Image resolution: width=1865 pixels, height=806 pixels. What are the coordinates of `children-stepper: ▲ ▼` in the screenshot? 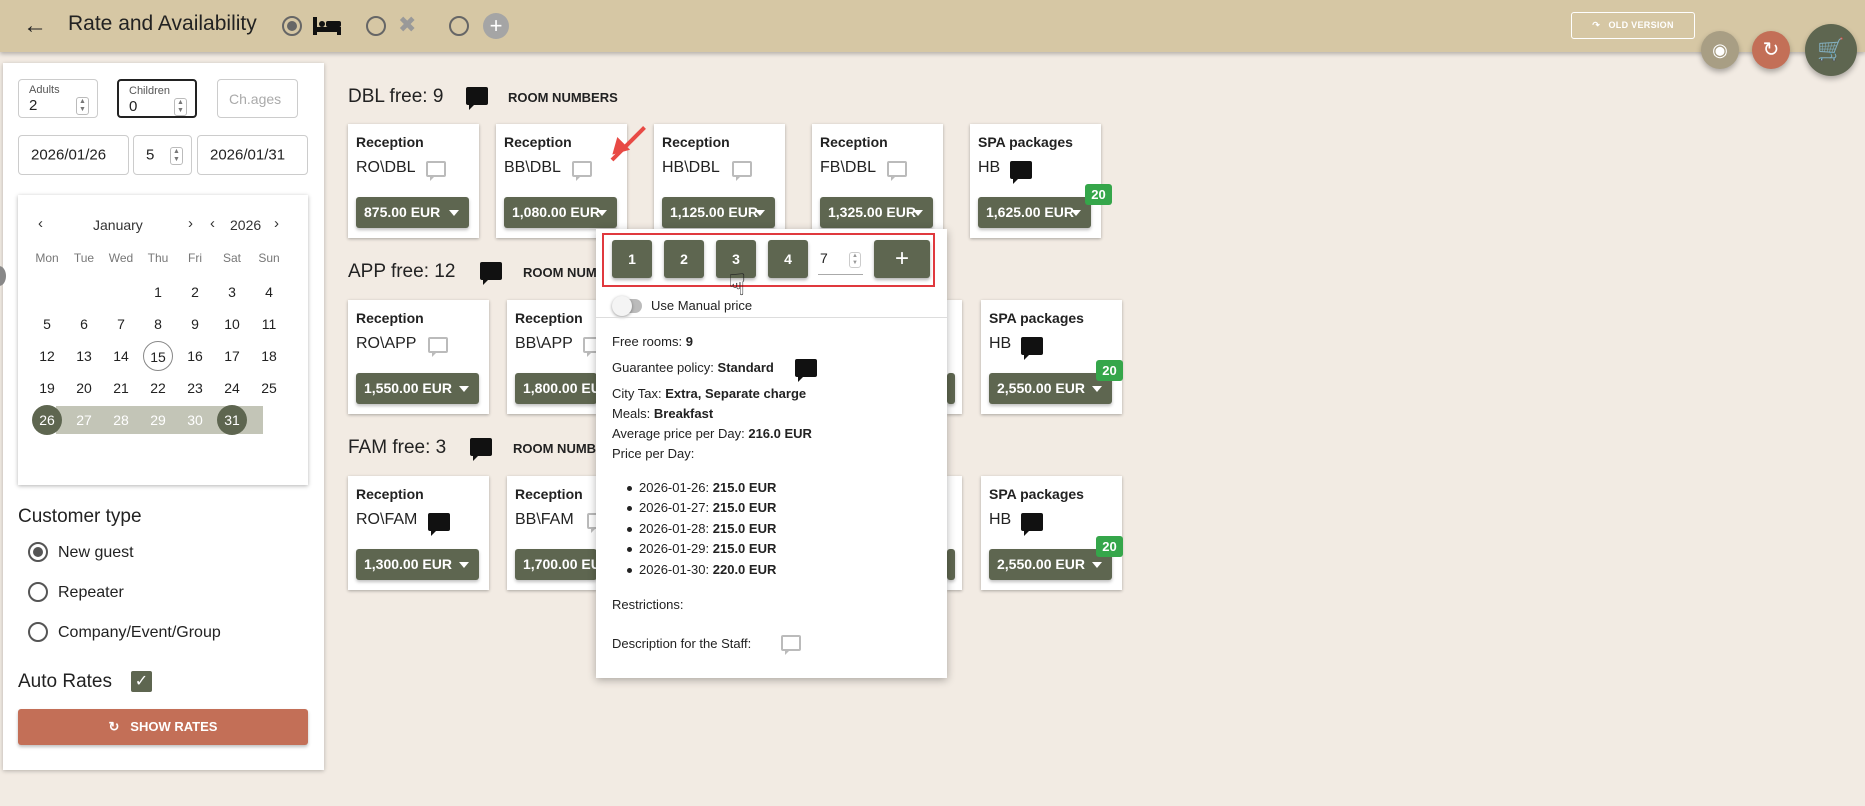 It's located at (180, 107).